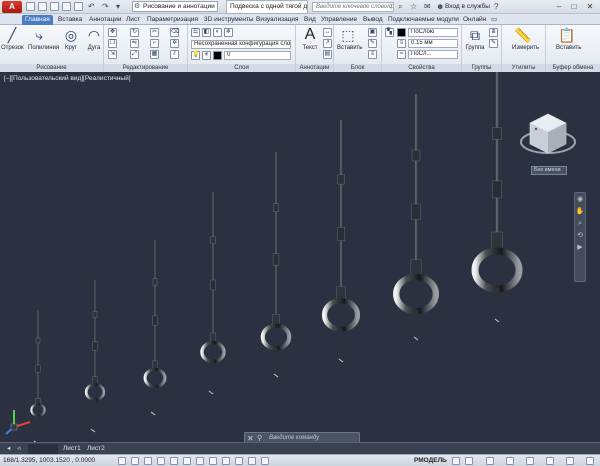 The height and width of the screenshot is (466, 600). Describe the element at coordinates (148, 461) in the screenshot. I see `ortho-icon` at that location.